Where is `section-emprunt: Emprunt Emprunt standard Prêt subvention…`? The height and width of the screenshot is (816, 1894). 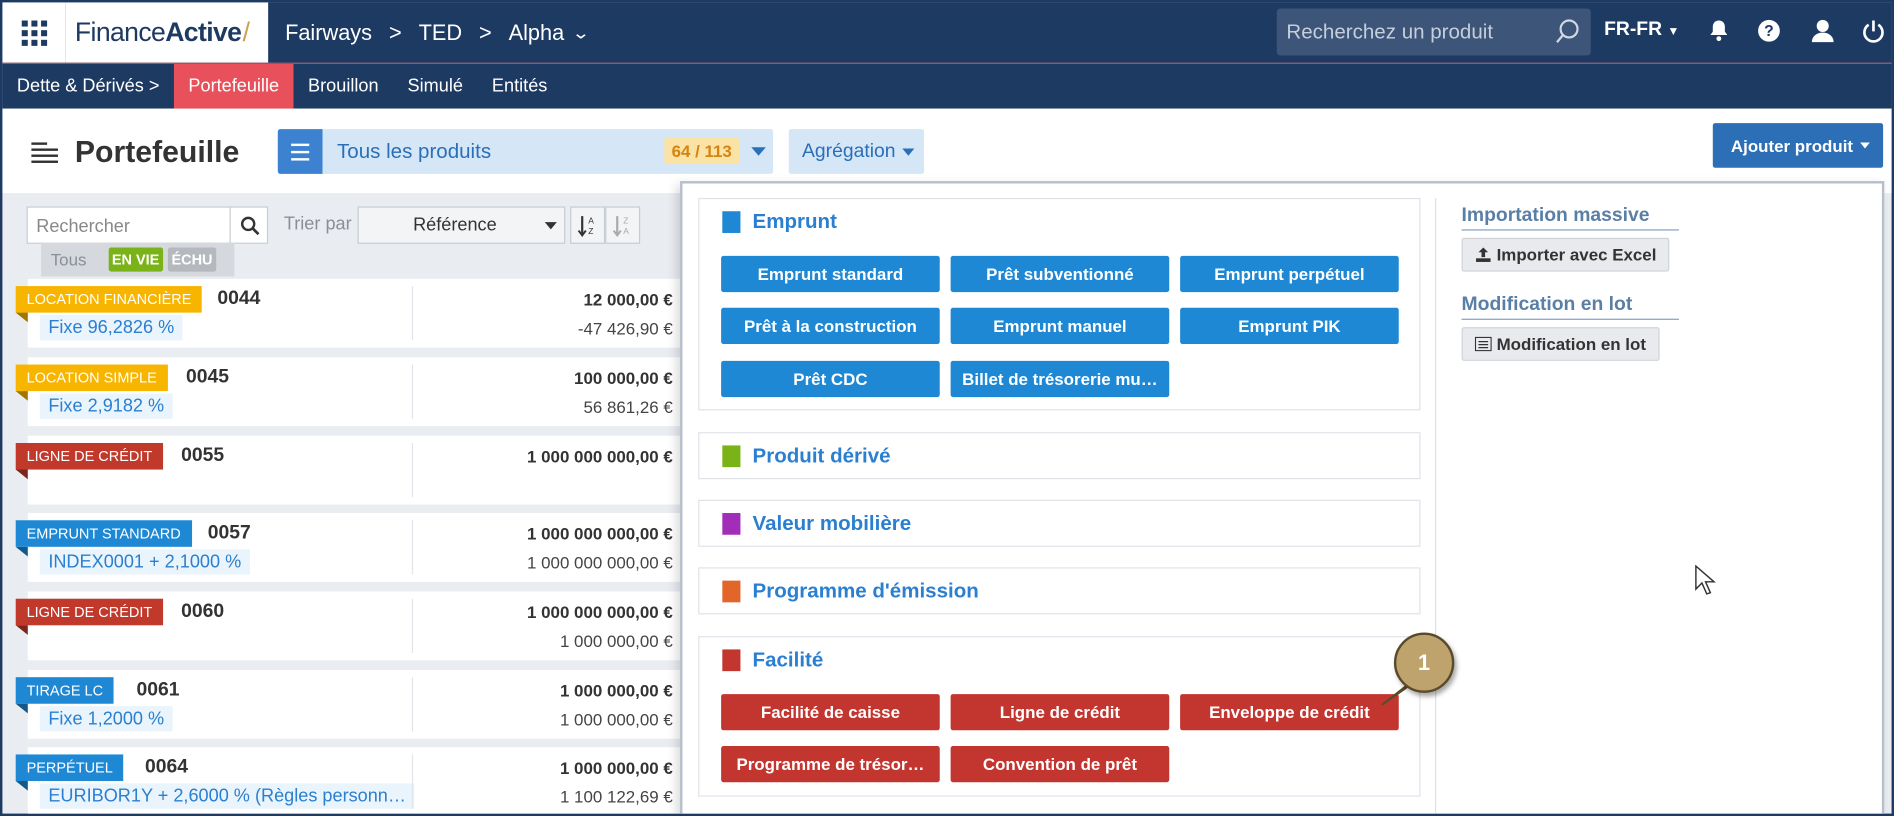
section-emprunt: Emprunt Emprunt standard Prêt subvention… is located at coordinates (1059, 304).